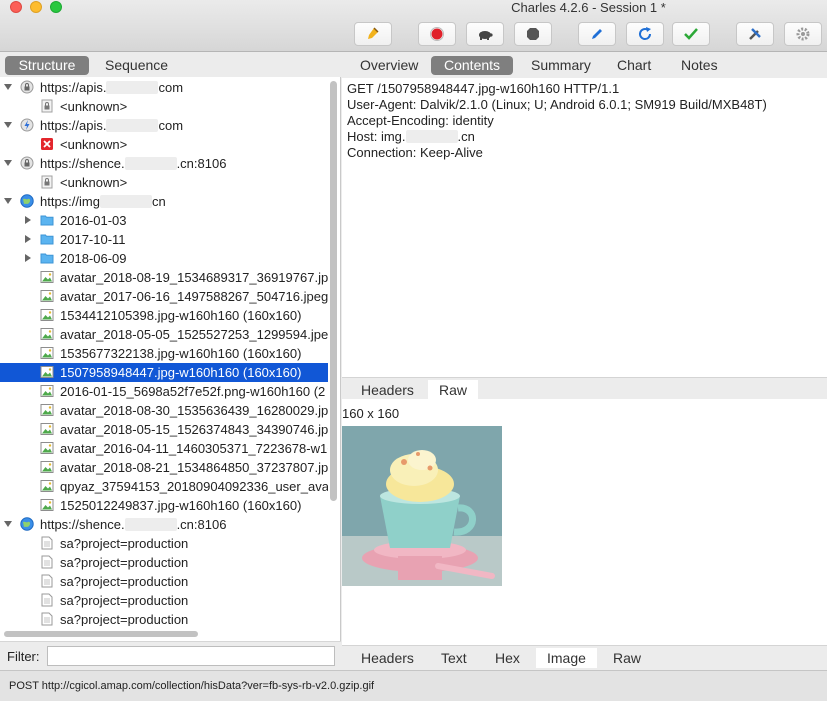 Image resolution: width=827 pixels, height=701 pixels. I want to click on tab-overview: Overview, so click(389, 65).